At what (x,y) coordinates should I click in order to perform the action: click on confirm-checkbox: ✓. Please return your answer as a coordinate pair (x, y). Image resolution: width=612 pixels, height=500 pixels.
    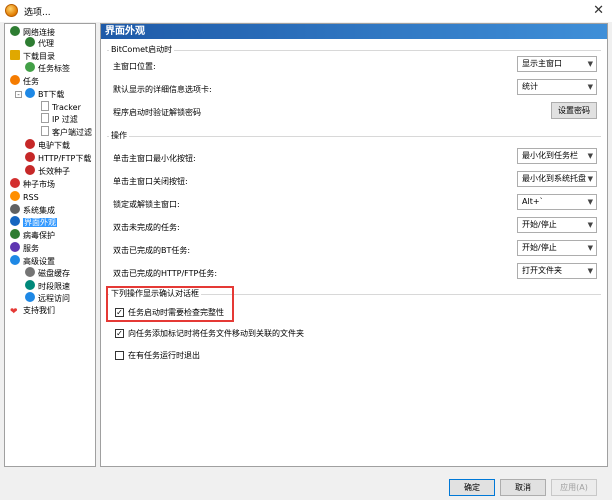
    Looking at the image, I should click on (119, 333).